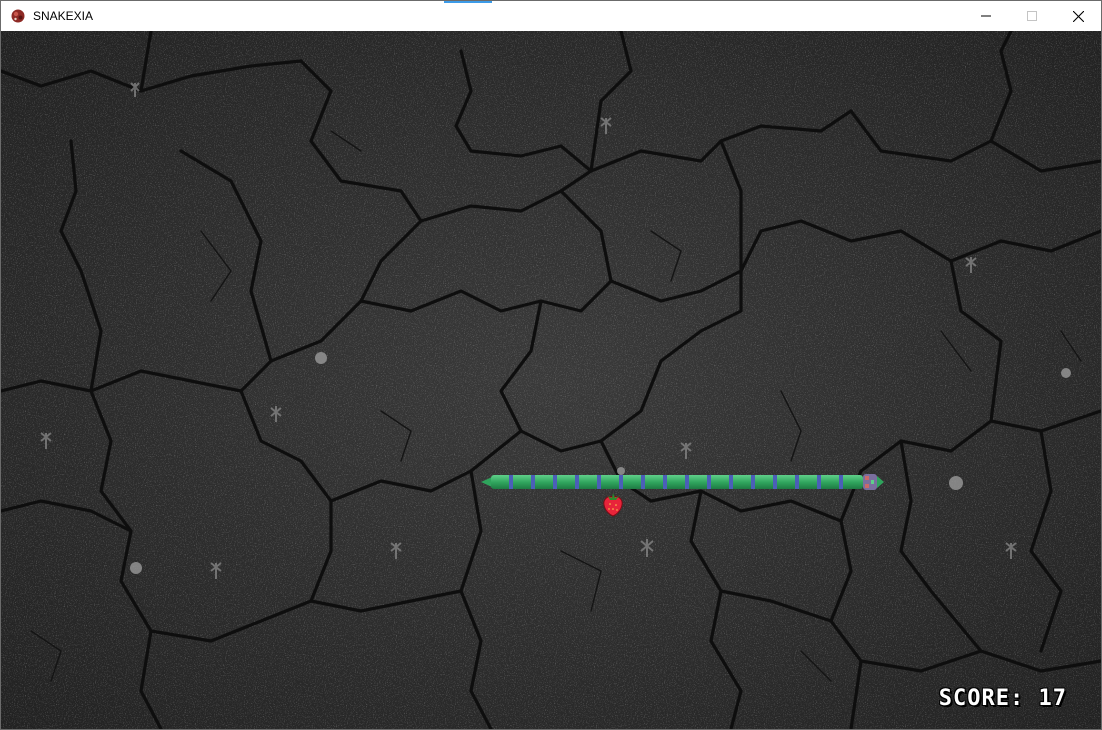 The image size is (1102, 730). I want to click on maximize-icon, so click(1032, 16).